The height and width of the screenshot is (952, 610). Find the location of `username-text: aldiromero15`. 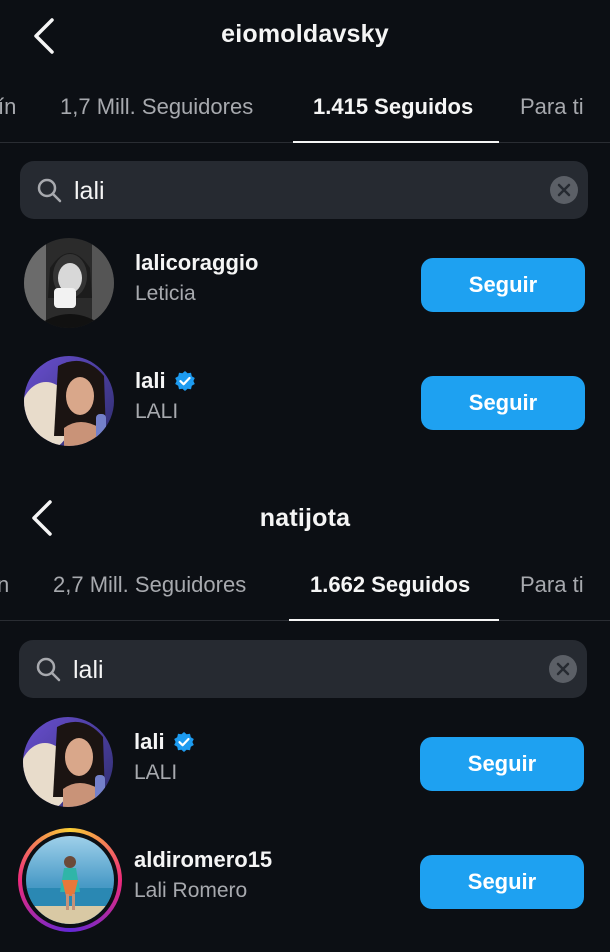

username-text: aldiromero15 is located at coordinates (203, 860).